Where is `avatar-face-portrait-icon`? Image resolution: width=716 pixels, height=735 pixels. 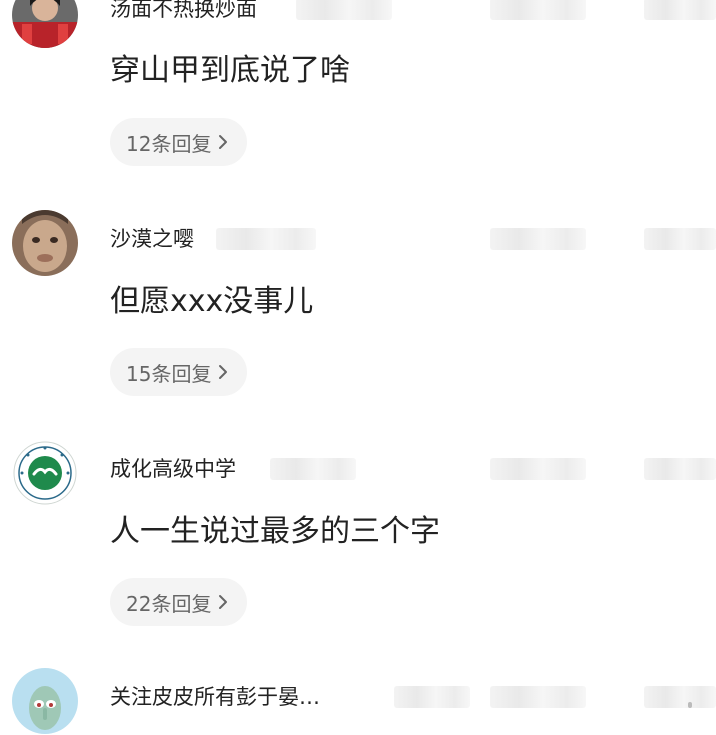 avatar-face-portrait-icon is located at coordinates (45, 243).